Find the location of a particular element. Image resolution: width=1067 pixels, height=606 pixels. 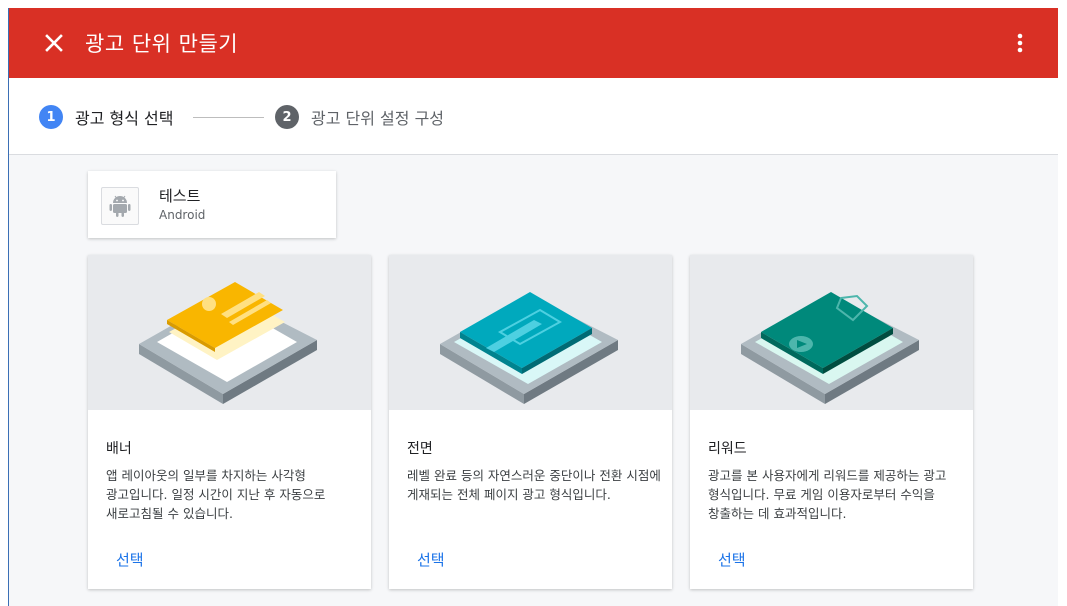

app-platform: Android is located at coordinates (182, 215).